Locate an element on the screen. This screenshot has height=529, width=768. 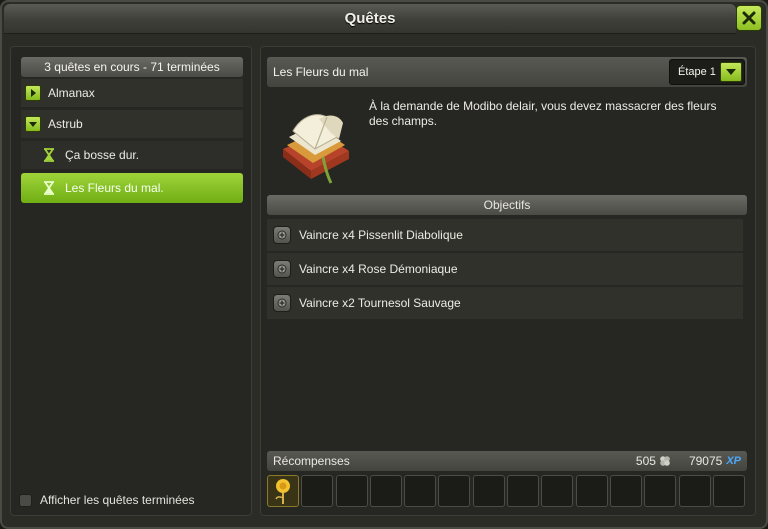
collapse-arrow-icon is located at coordinates (33, 124).